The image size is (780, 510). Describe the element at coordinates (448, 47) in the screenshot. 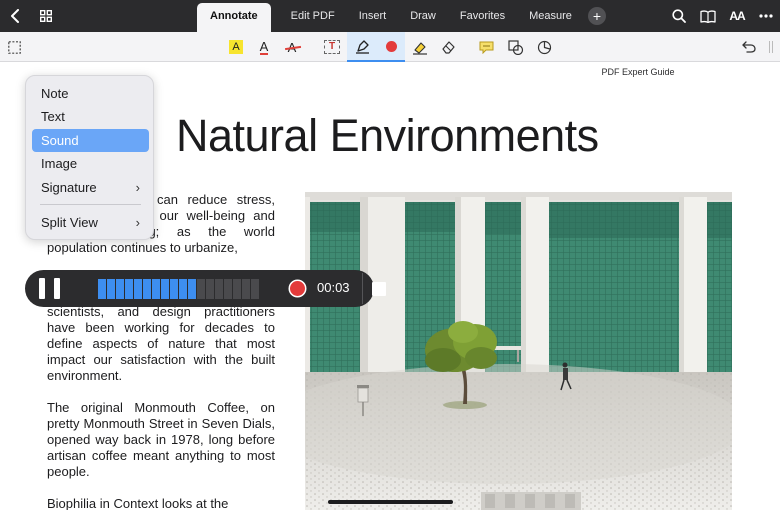

I see `eraser-icon` at that location.